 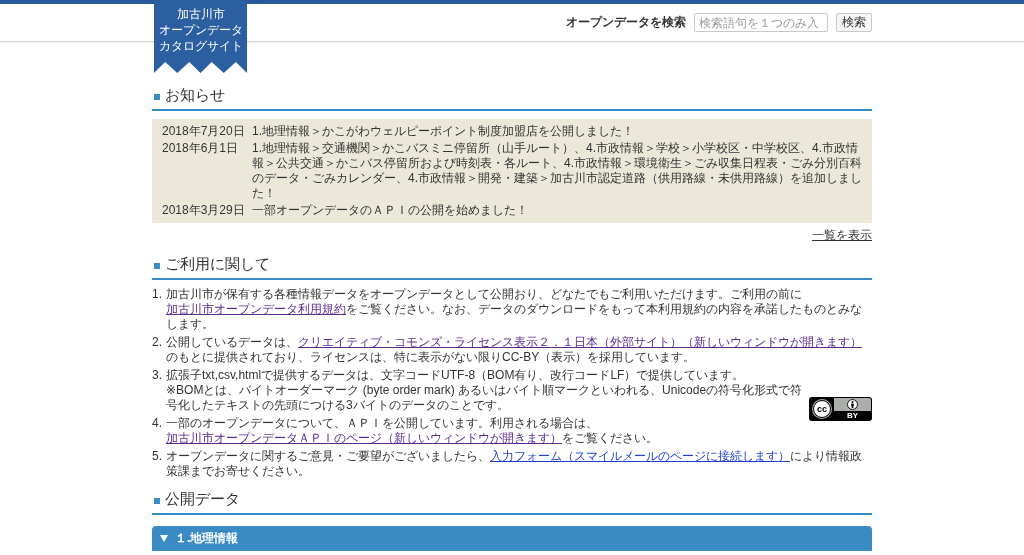 I want to click on badge-label: BY, so click(x=852, y=415).